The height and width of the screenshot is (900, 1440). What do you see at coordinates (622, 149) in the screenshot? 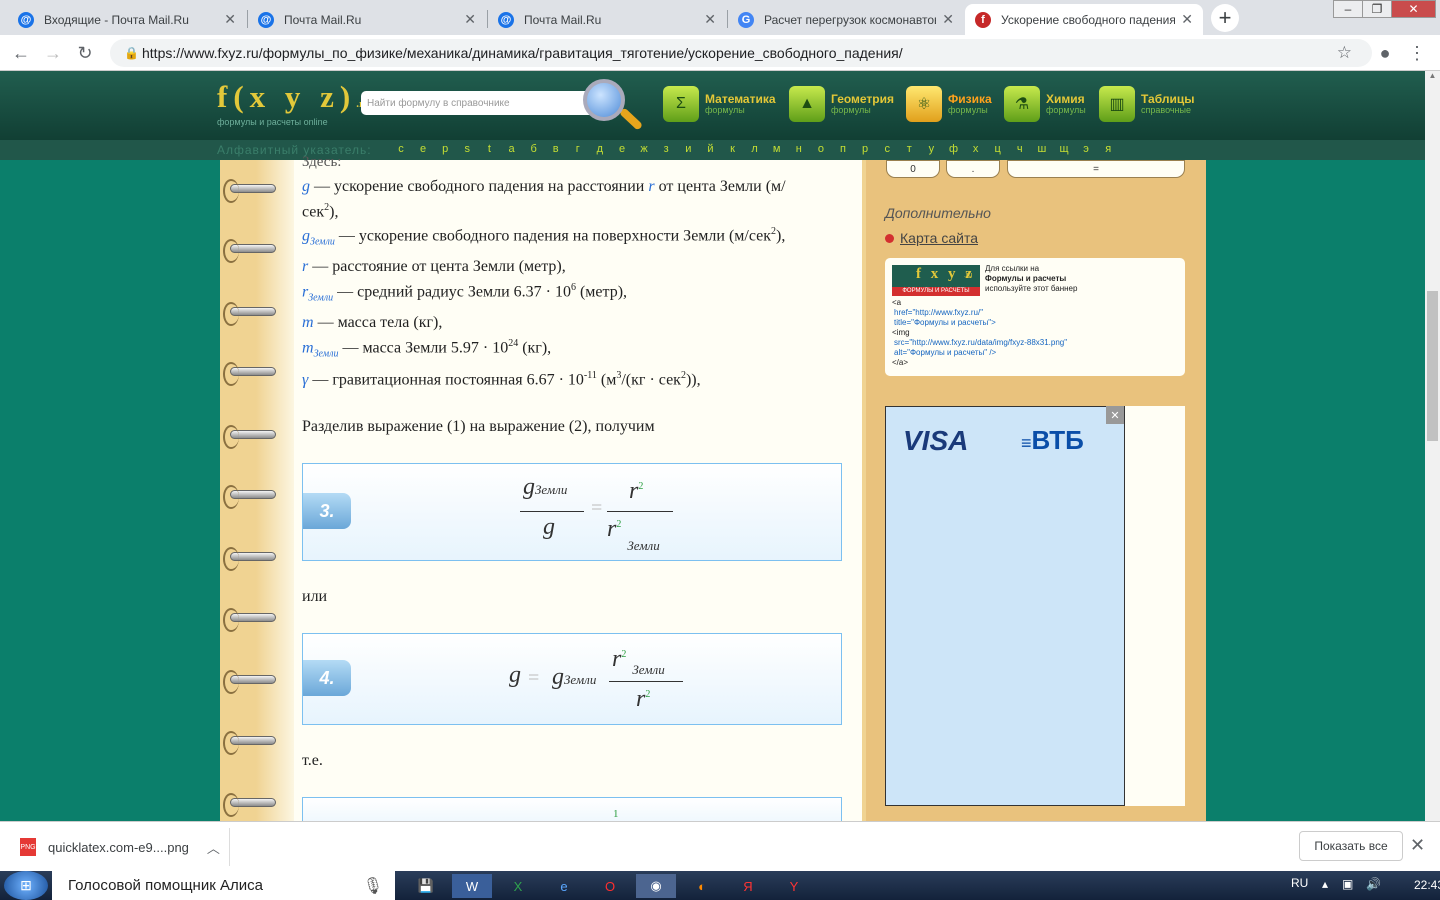
I see `alphabet-letter: е` at bounding box center [622, 149].